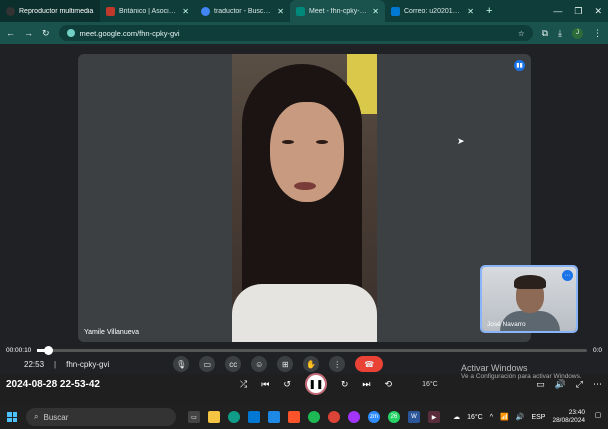 The width and height of the screenshot is (608, 429). I want to click on end-call-button: ☎, so click(369, 364).